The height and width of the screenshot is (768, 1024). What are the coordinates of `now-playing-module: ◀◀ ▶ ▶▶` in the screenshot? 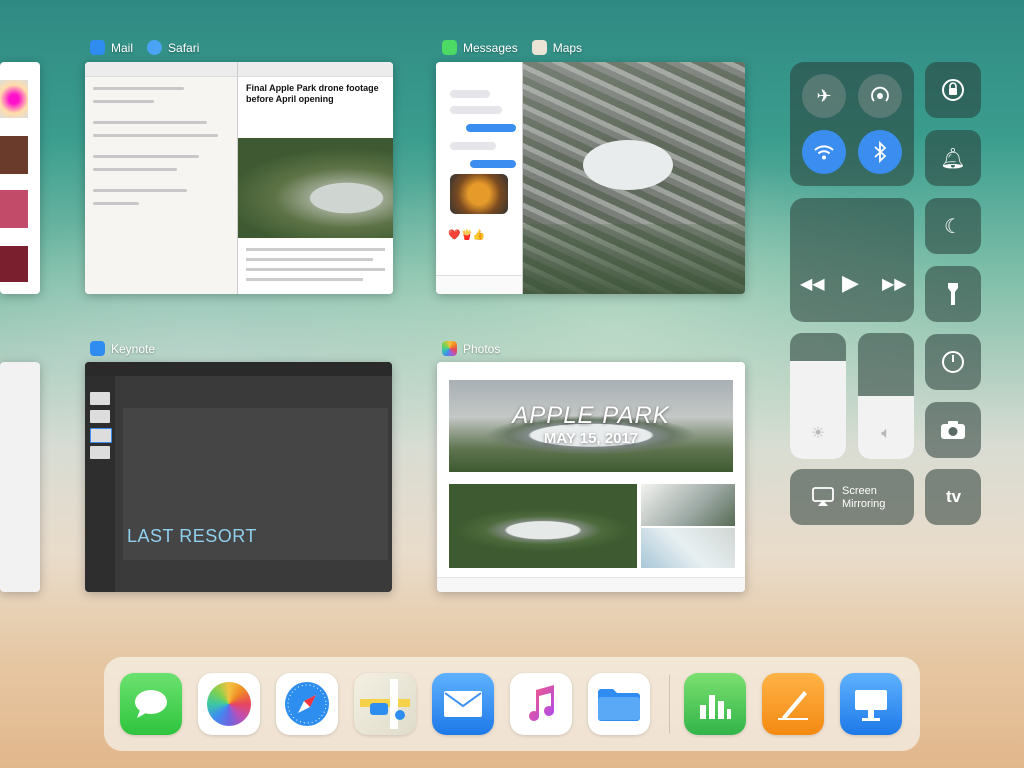 It's located at (852, 260).